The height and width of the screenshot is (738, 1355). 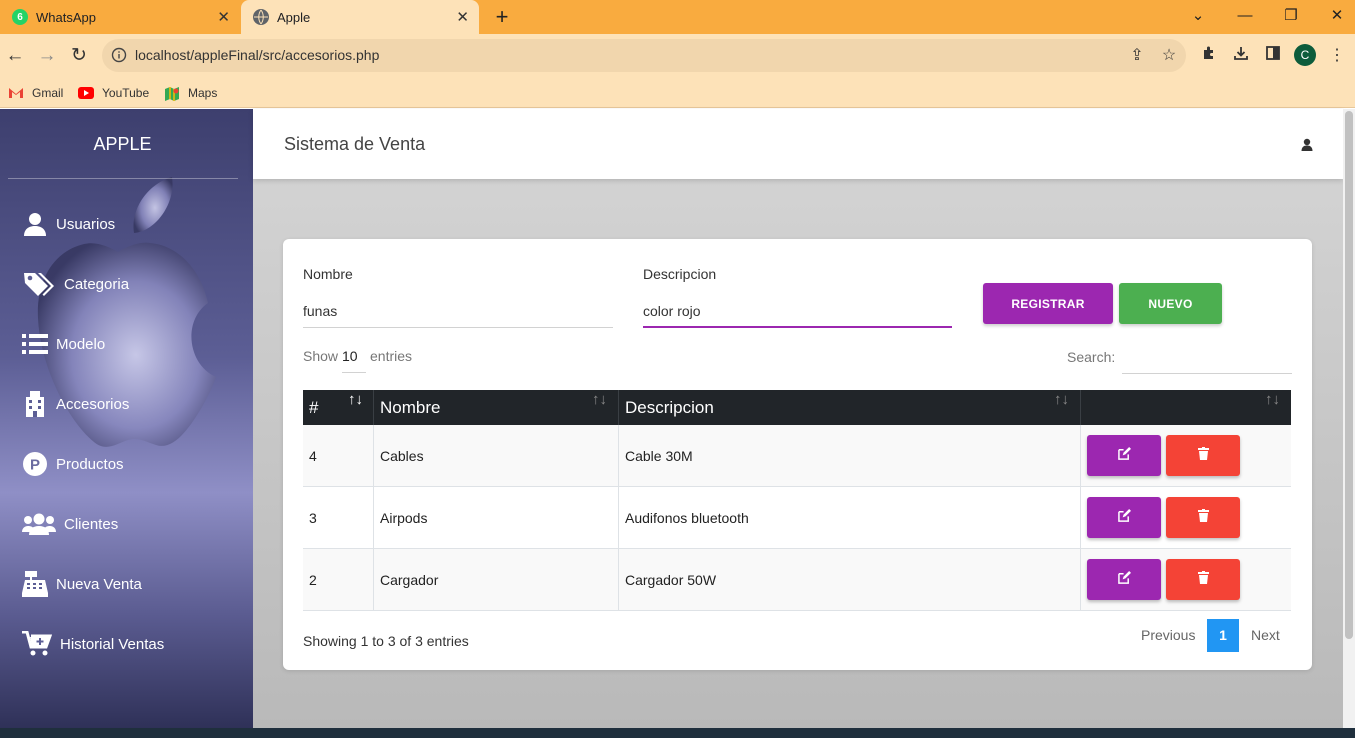 I want to click on sidebar-item-accesorios: Accesorios, so click(x=75, y=404).